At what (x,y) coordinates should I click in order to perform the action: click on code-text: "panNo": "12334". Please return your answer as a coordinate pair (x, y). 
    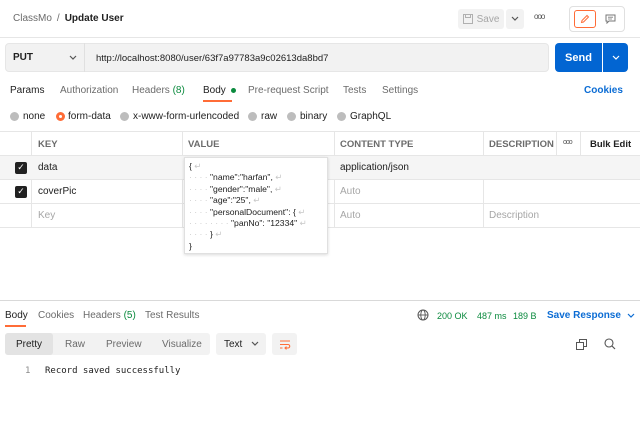
    Looking at the image, I should click on (264, 223).